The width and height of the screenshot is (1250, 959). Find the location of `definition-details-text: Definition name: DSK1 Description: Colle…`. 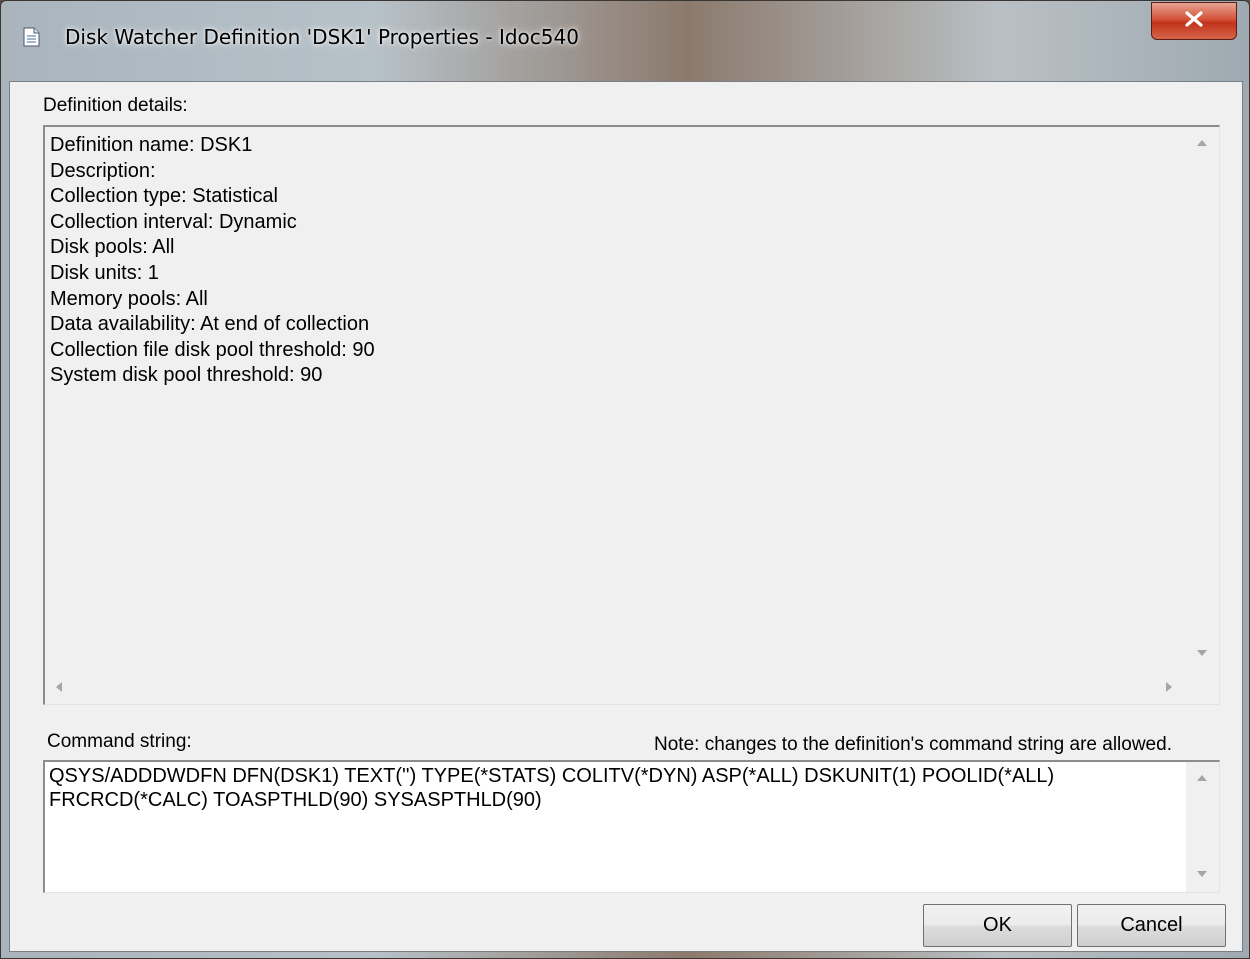

definition-details-text: Definition name: DSK1 Description: Colle… is located at coordinates (212, 261).